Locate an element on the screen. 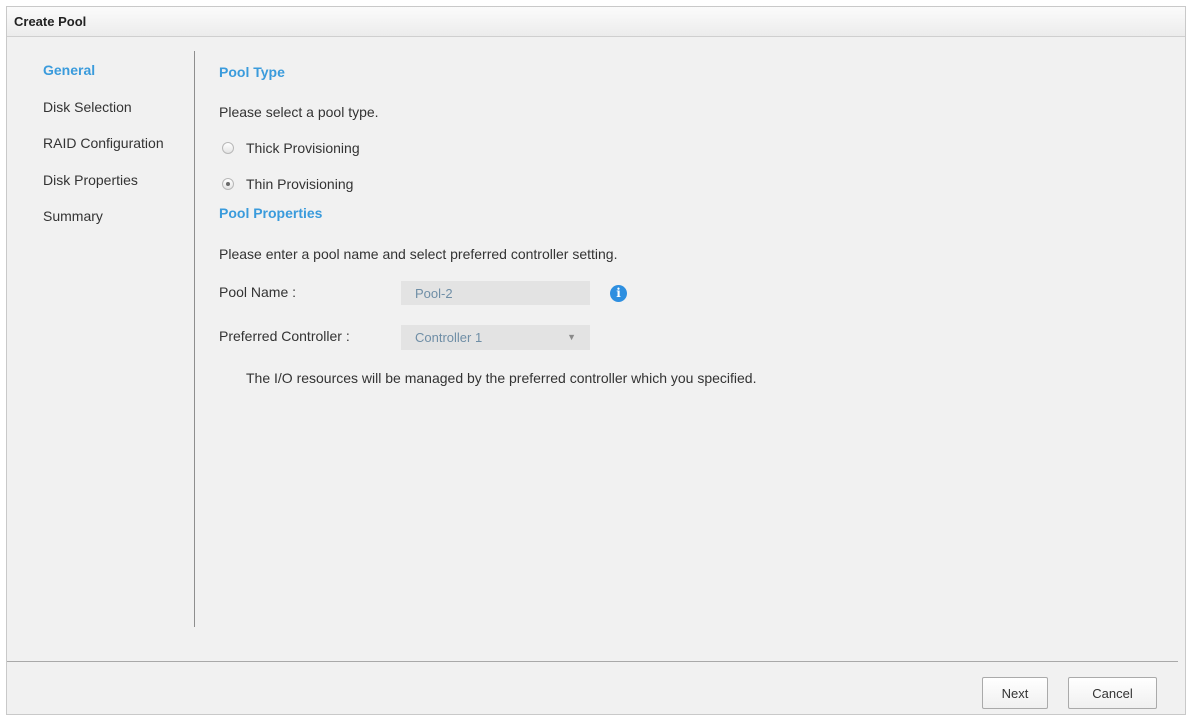 The height and width of the screenshot is (715, 1192). dialog-titlebar: Create Pool is located at coordinates (596, 22).